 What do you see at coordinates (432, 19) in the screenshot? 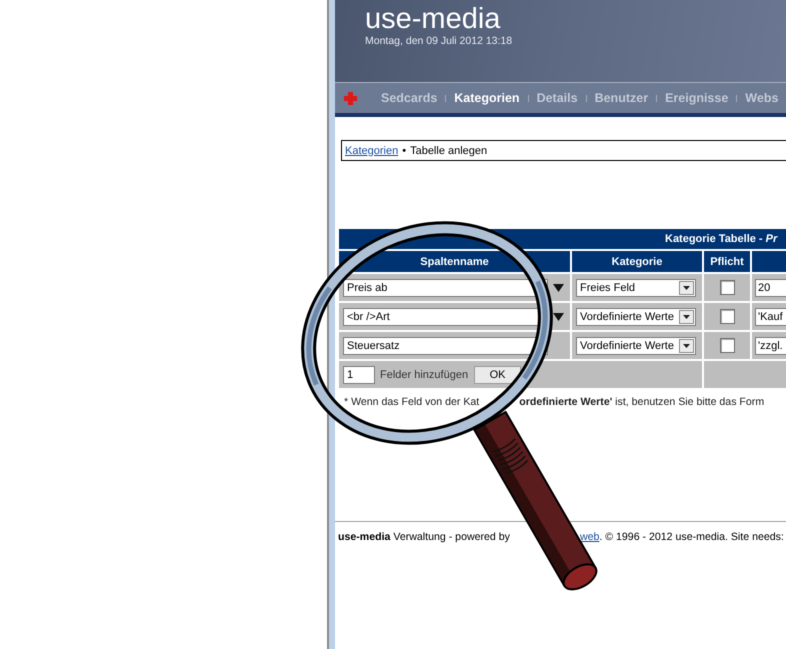
I see `site-title: use-media` at bounding box center [432, 19].